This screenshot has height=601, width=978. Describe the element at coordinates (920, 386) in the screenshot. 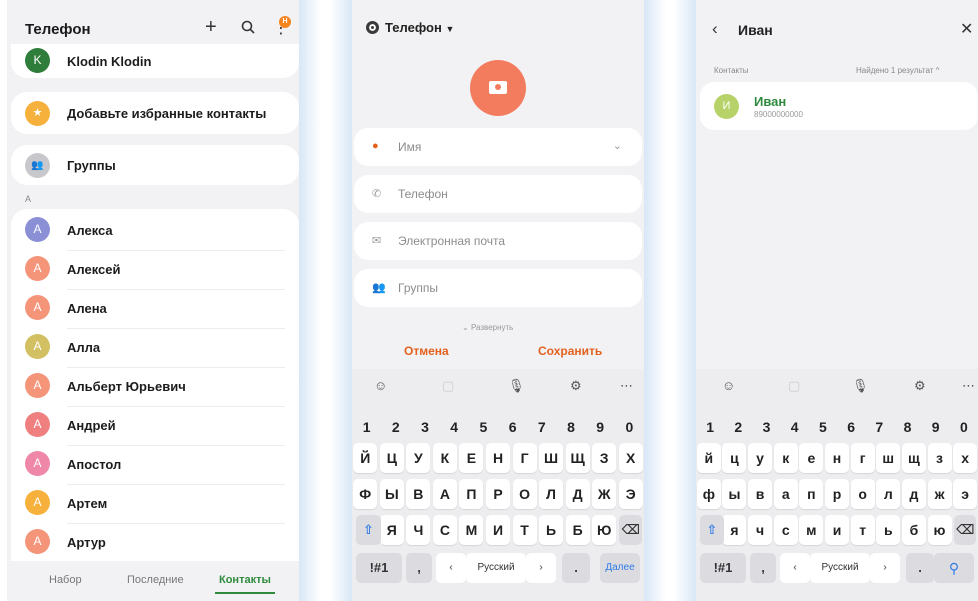

I see `settings-icon: ⚙` at that location.